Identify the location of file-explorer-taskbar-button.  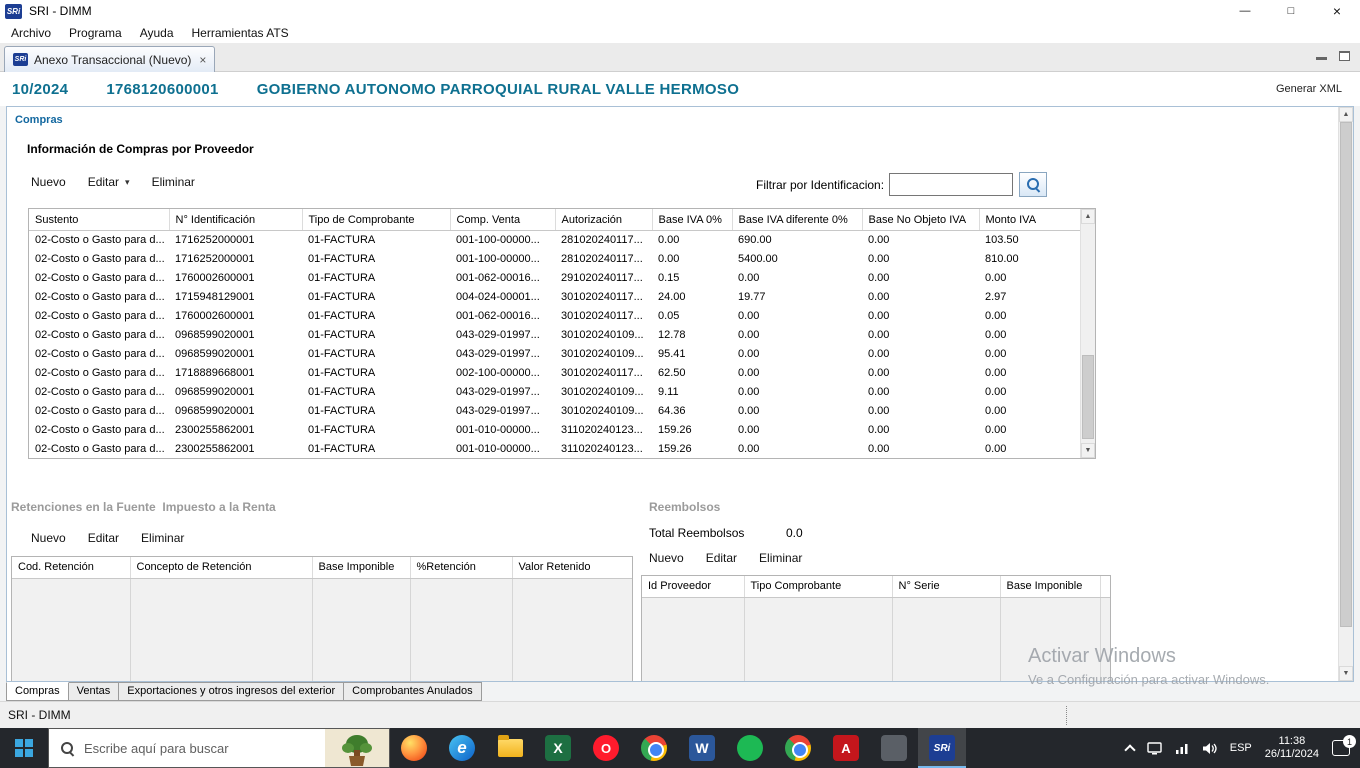
(510, 748).